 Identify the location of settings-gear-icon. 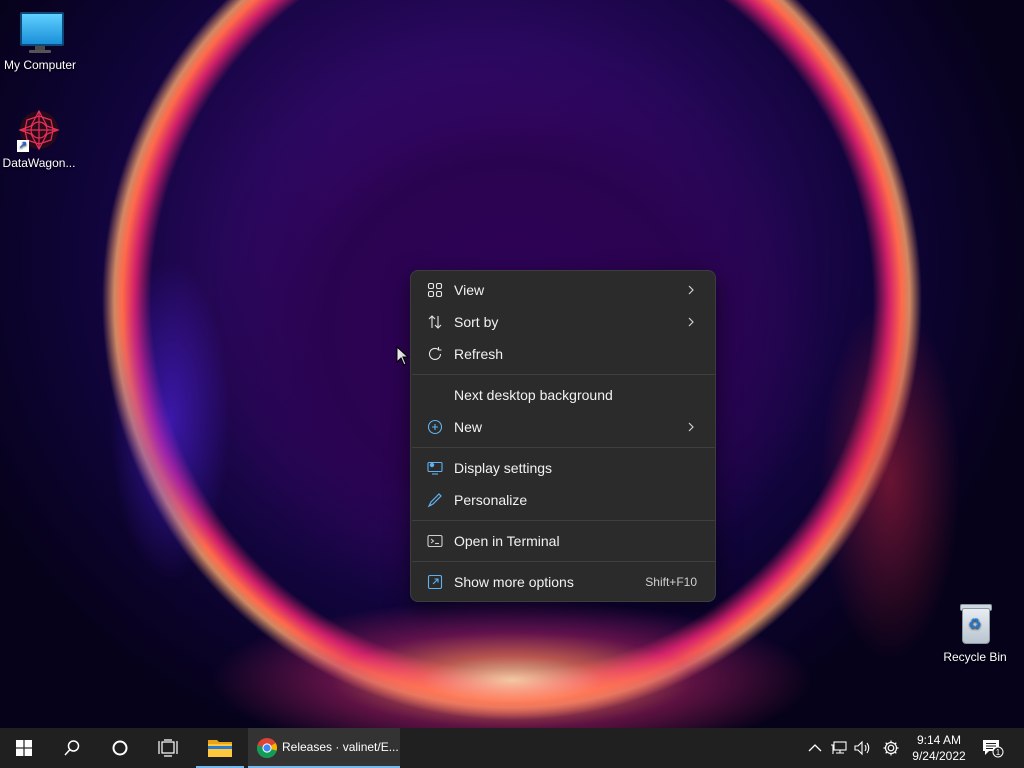
(891, 748).